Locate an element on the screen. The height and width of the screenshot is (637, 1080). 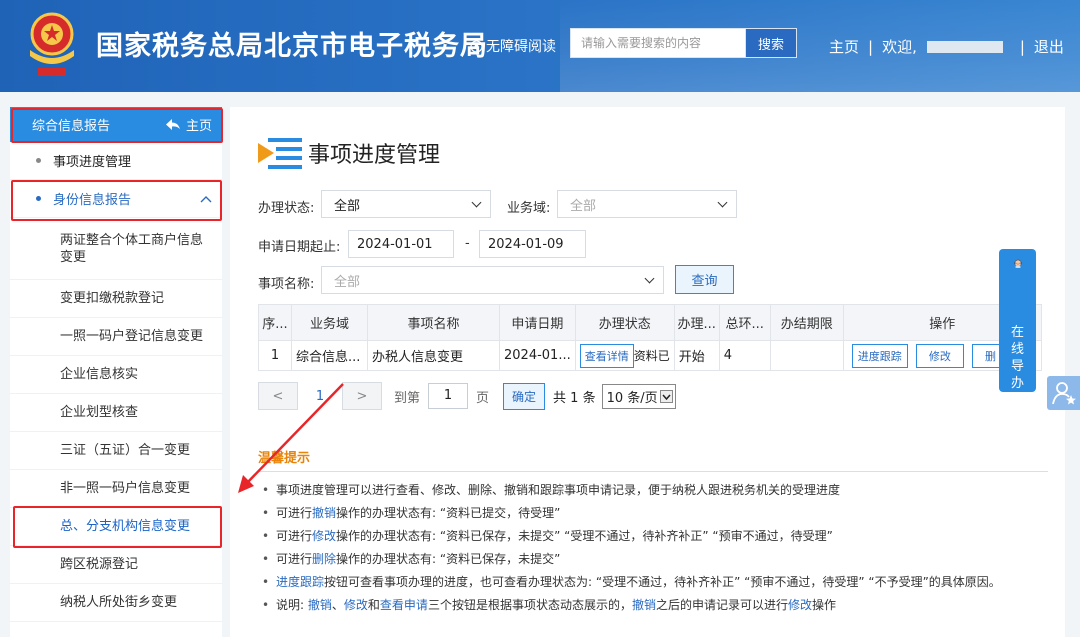
user-service-button is located at coordinates (1063, 393).